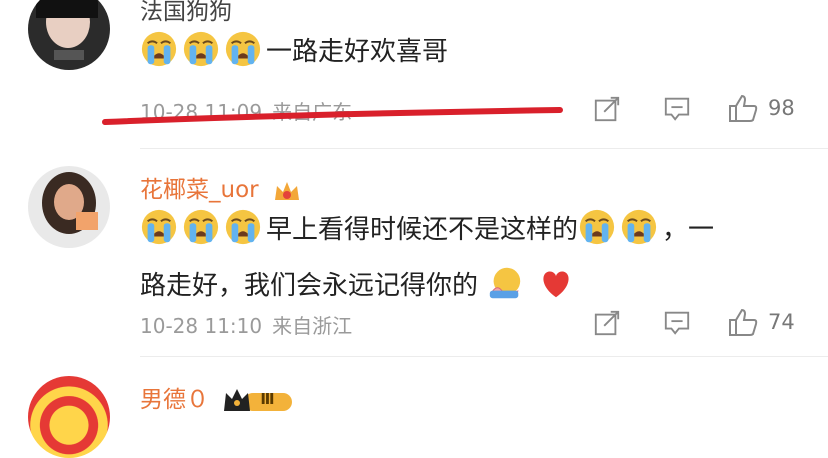  What do you see at coordinates (688, 230) in the screenshot?
I see `comment-text-line1-tail: ，一` at bounding box center [688, 230].